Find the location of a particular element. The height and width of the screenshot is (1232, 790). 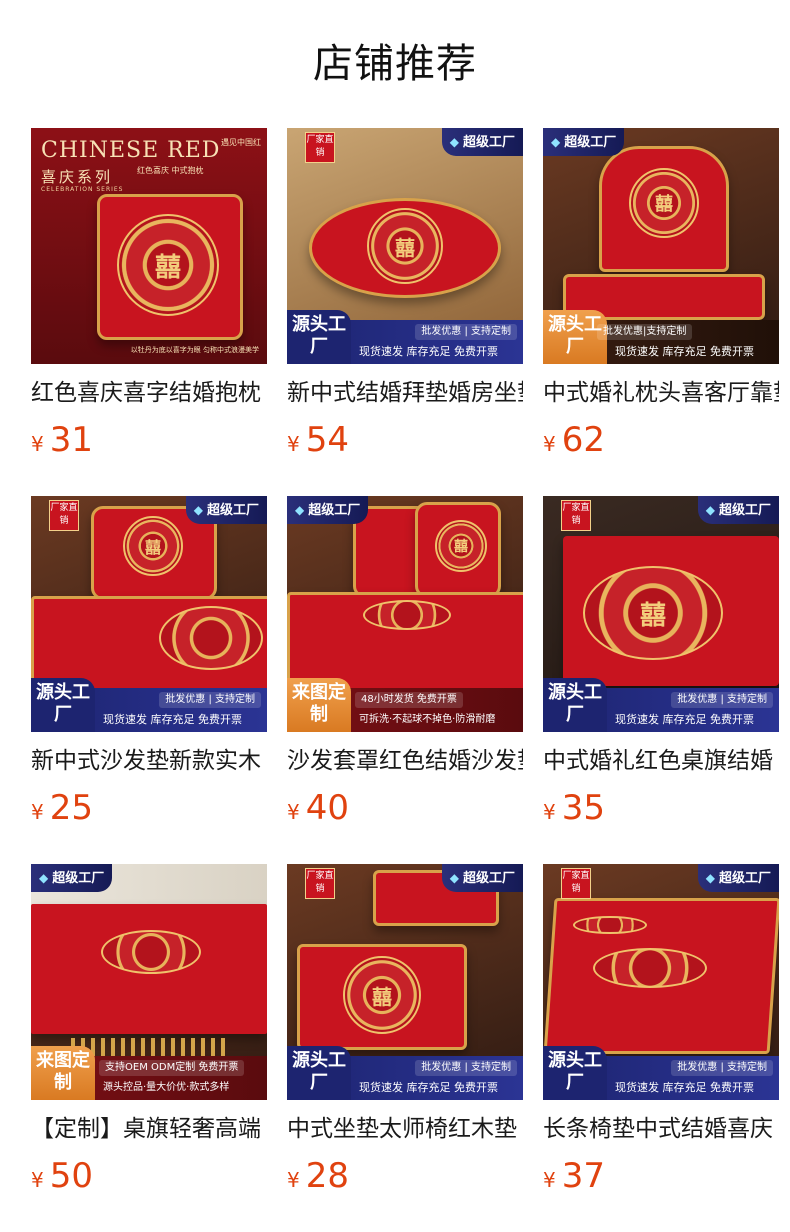

product-price: ¥40 is located at coordinates (405, 808).